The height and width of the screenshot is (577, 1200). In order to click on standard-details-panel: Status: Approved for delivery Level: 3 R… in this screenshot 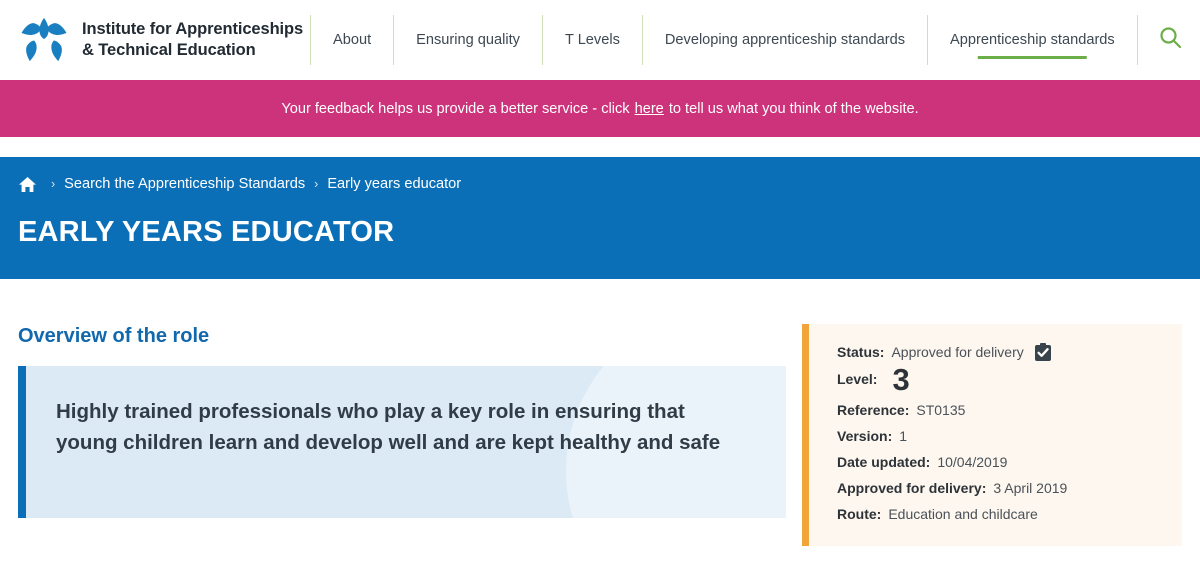, I will do `click(992, 435)`.